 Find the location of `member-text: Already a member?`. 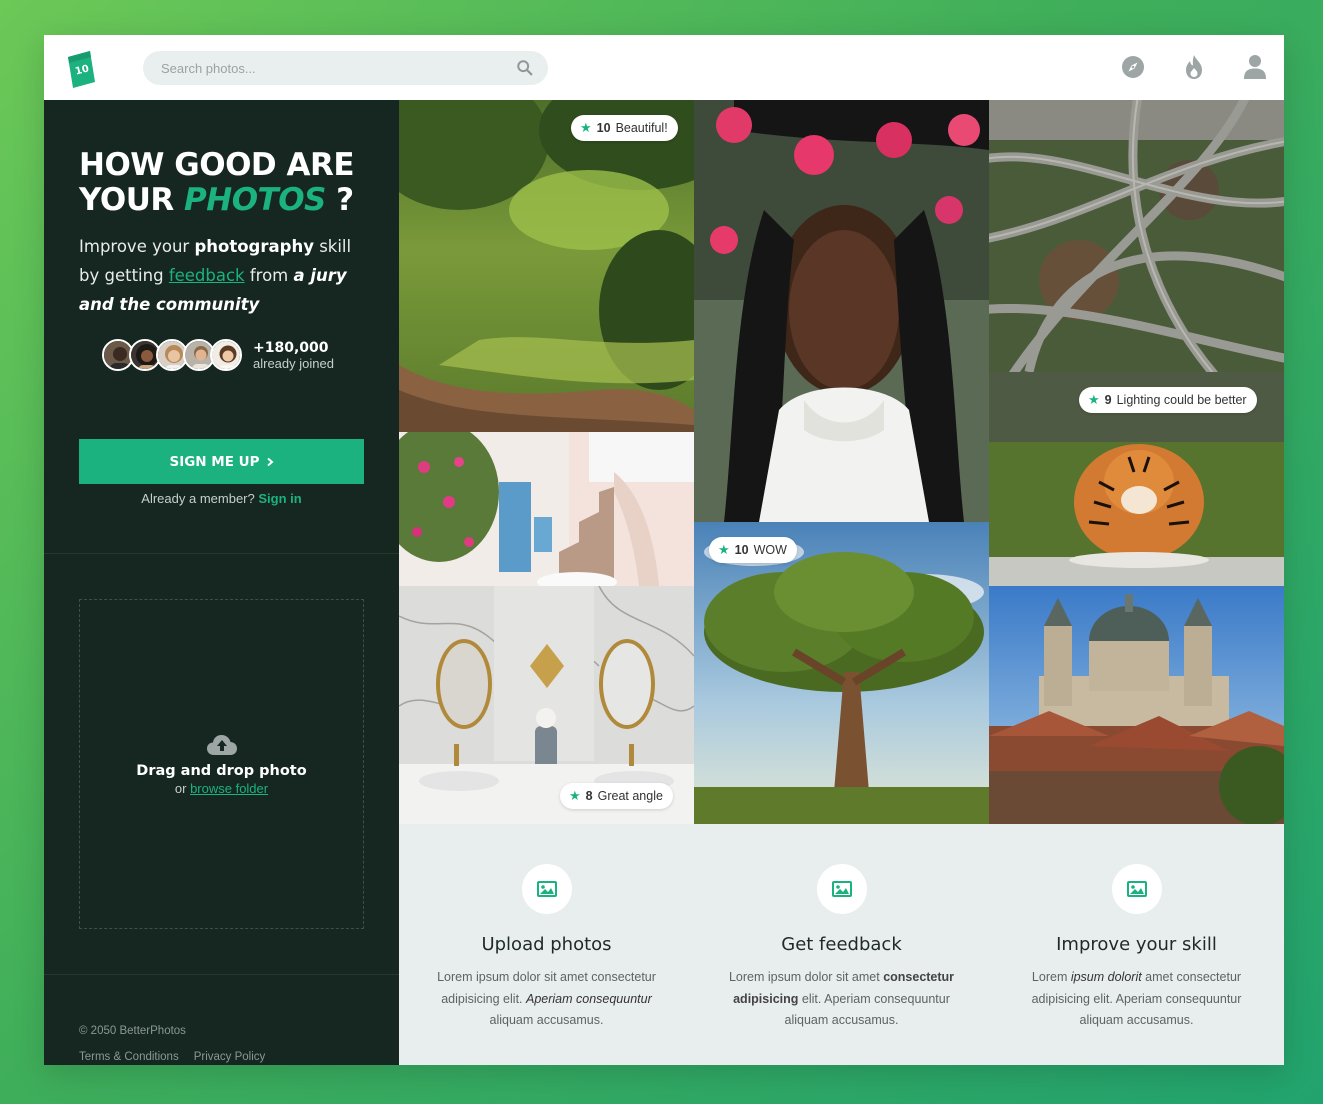

member-text: Already a member? is located at coordinates (200, 498).